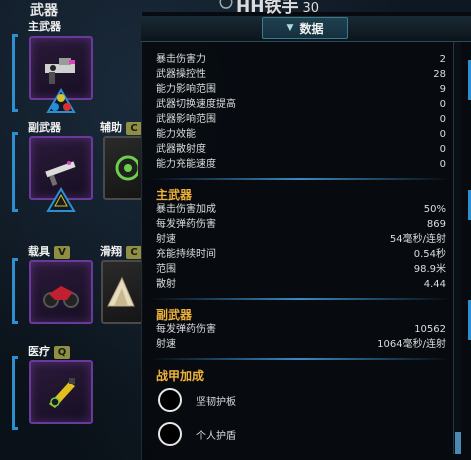 This screenshot has height=460, width=471. What do you see at coordinates (301, 74) in the screenshot?
I see `stat-row: 武器操控性 28` at bounding box center [301, 74].